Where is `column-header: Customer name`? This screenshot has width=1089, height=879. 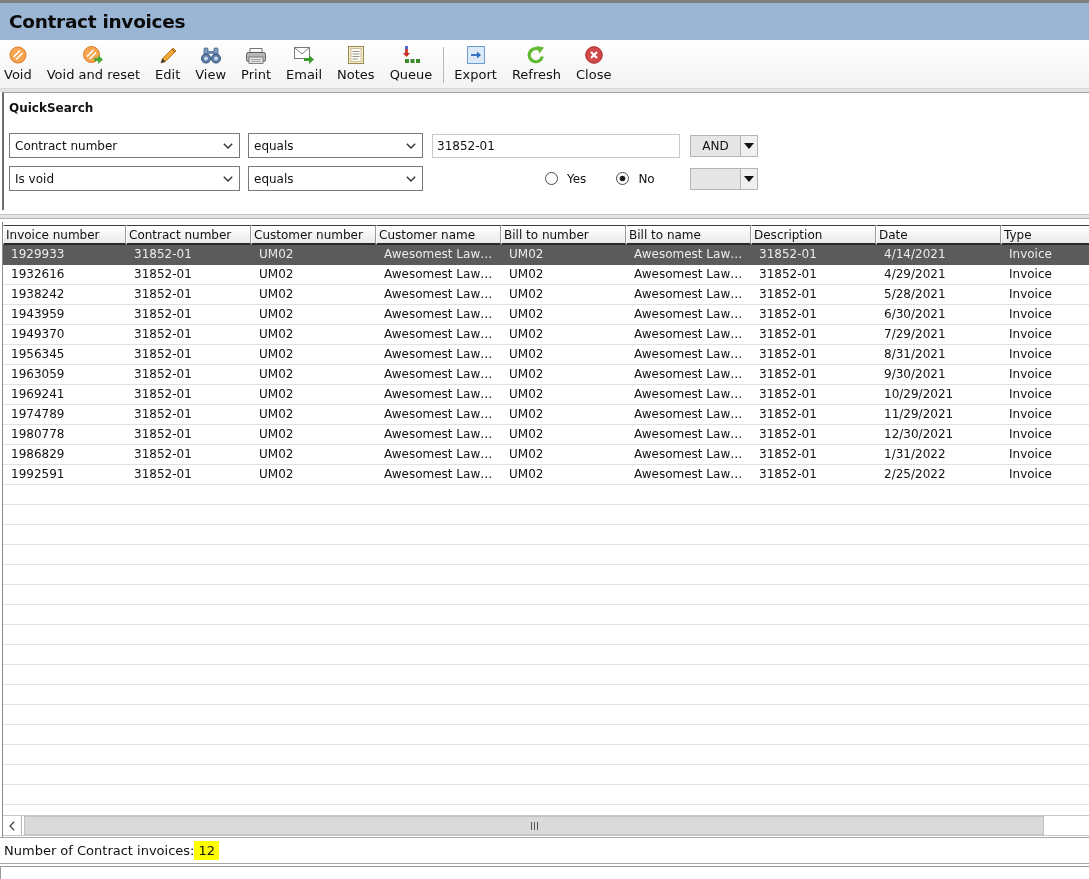
column-header: Customer name is located at coordinates (438, 235).